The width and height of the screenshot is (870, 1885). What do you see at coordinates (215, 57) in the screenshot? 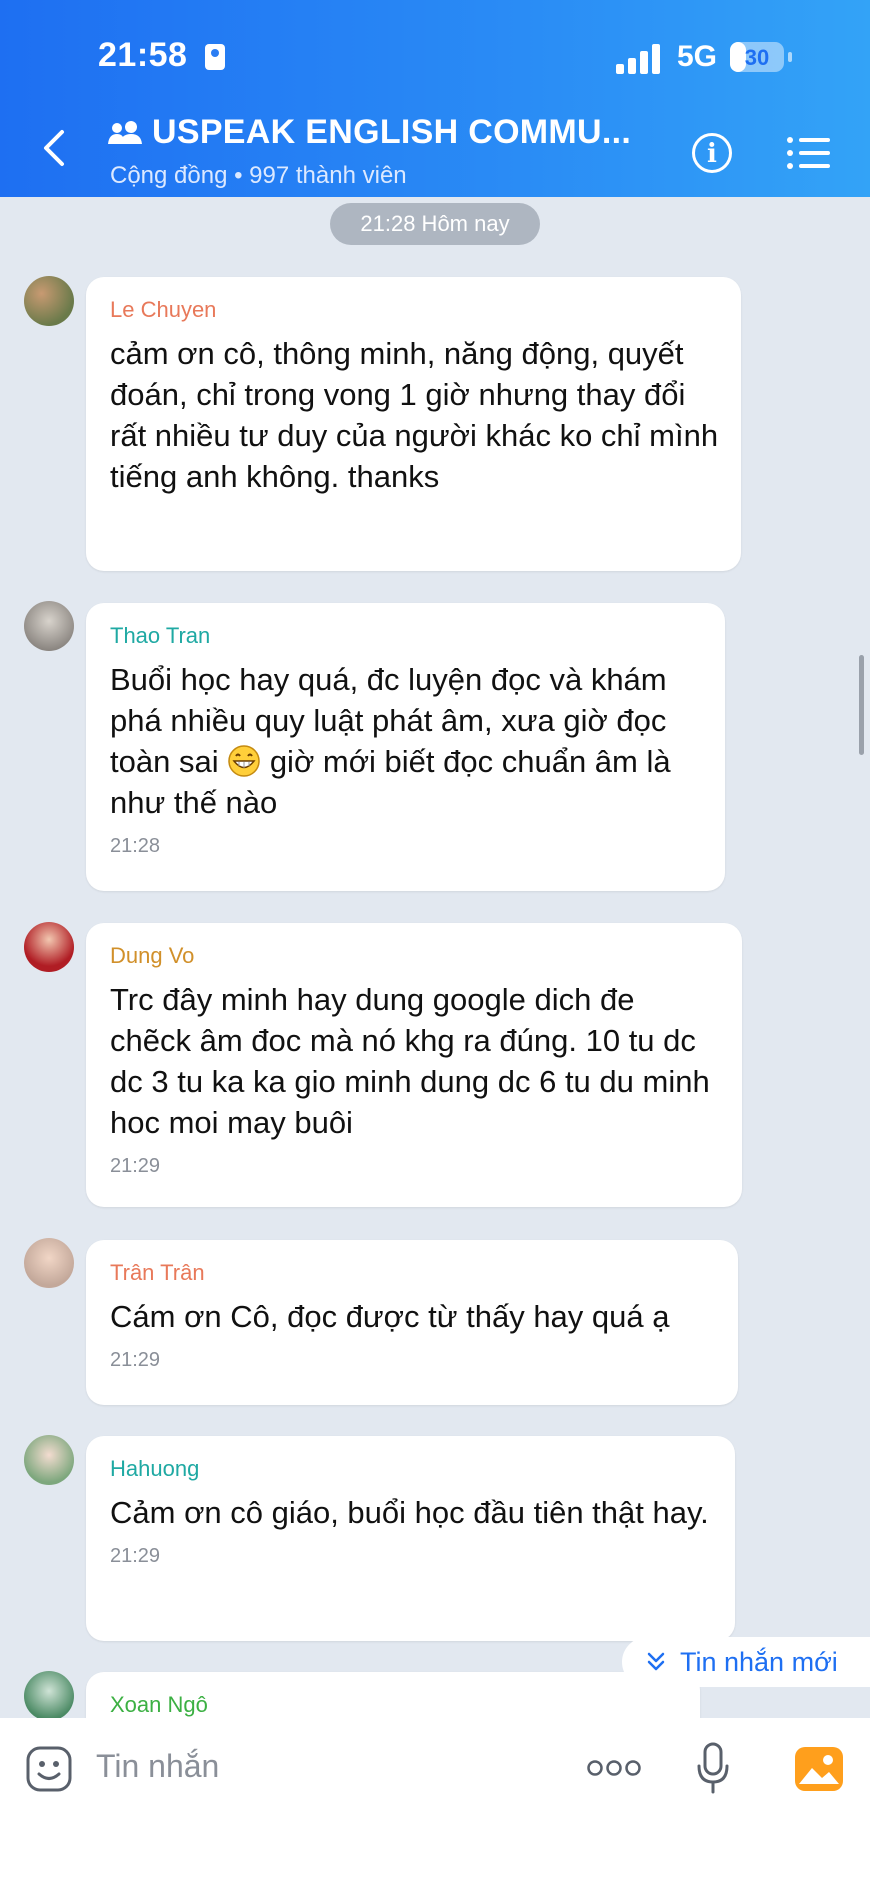
I see `contact-card-icon` at bounding box center [215, 57].